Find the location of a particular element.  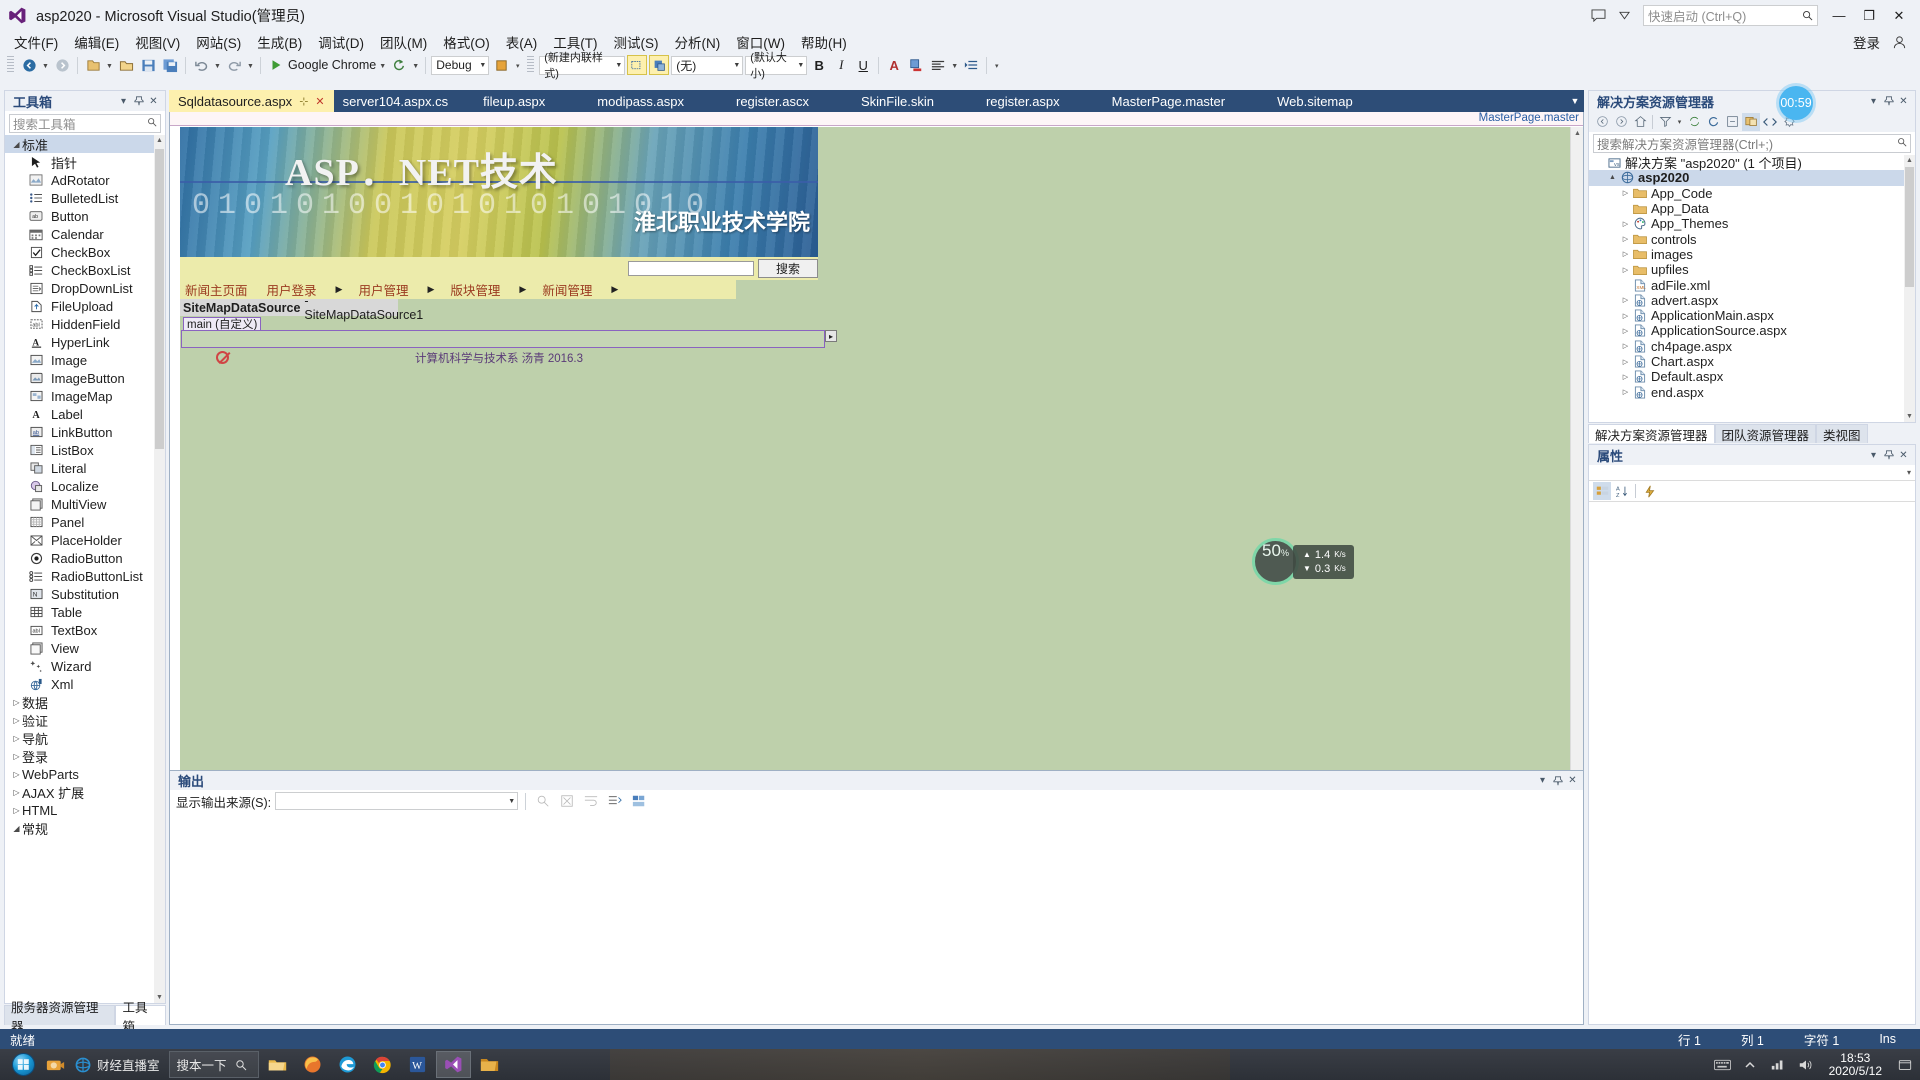

toolbar-grip is located at coordinates (10, 65).